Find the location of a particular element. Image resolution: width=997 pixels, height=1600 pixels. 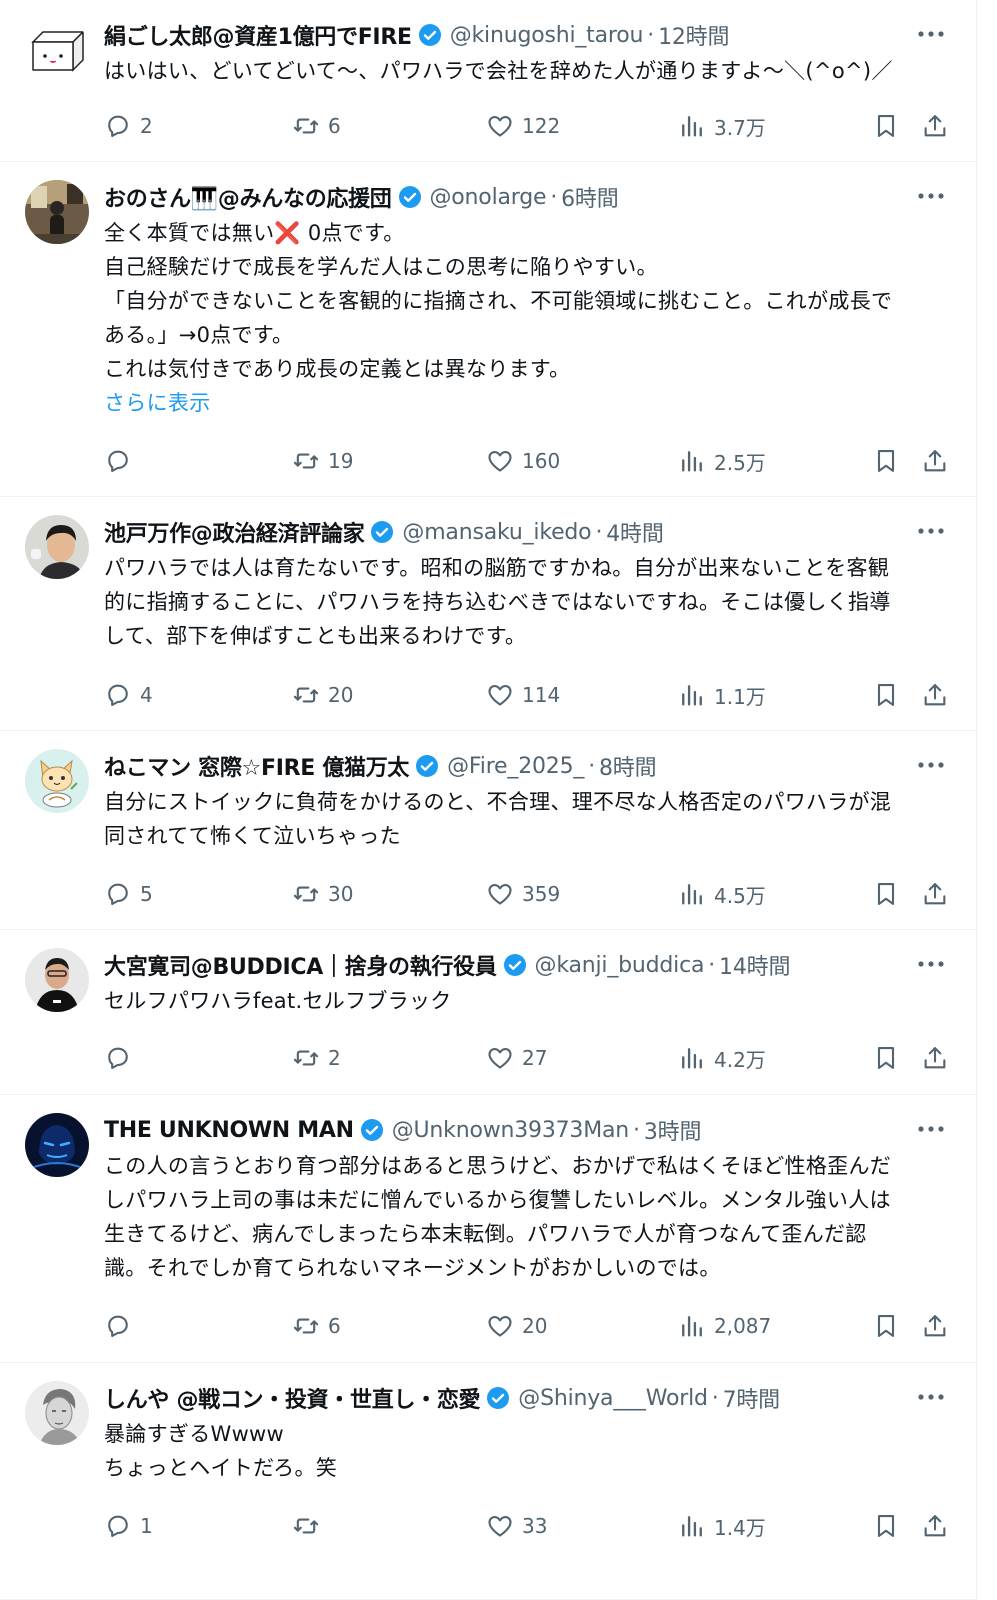

user-photo-avatar-icon is located at coordinates (57, 212).